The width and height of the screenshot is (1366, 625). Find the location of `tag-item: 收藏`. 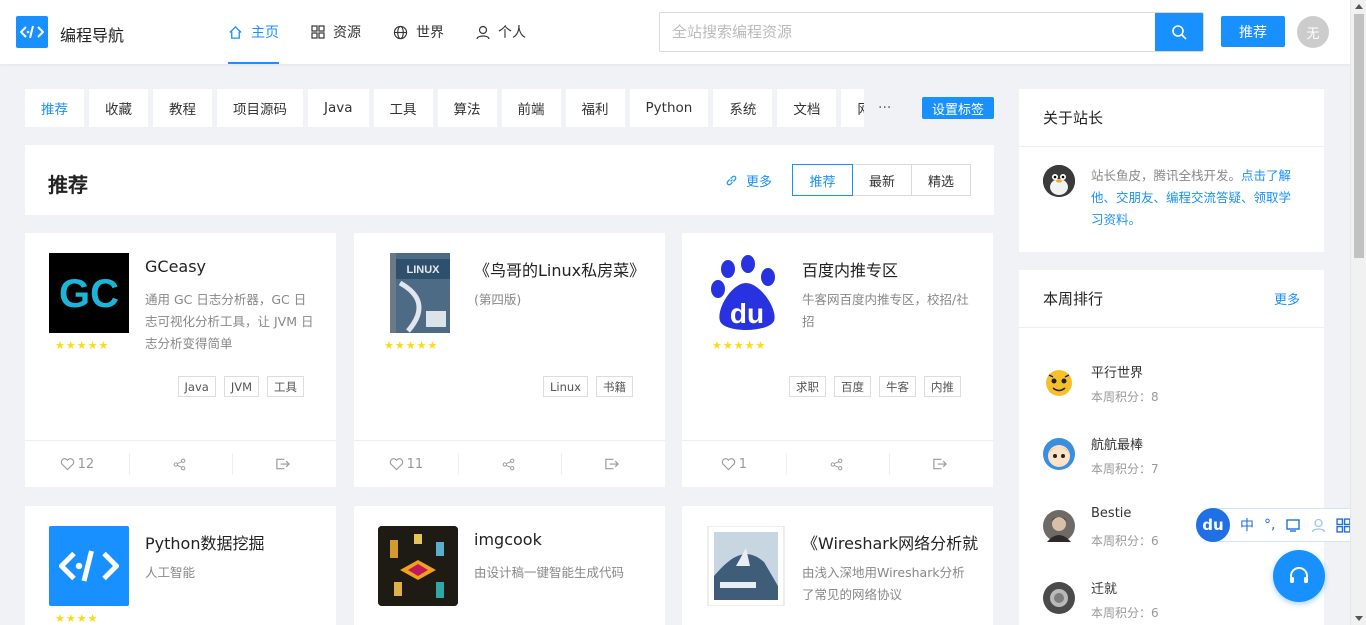

tag-item: 收藏 is located at coordinates (118, 108).